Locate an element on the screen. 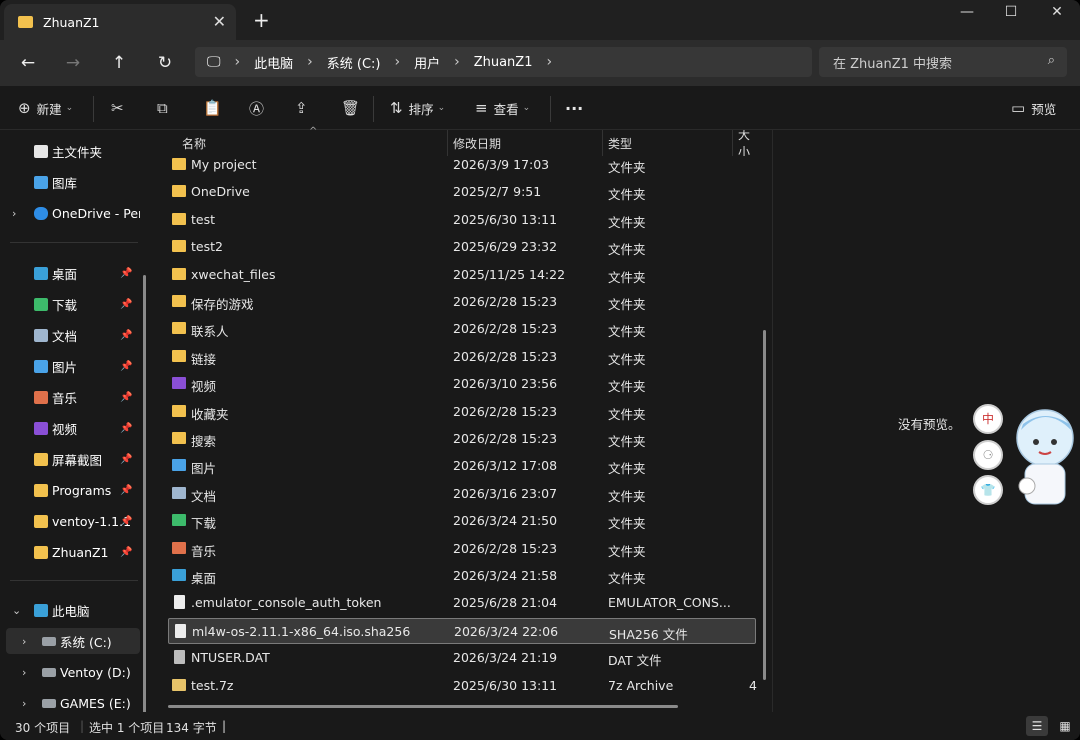  rename-button: Ⓐ is located at coordinates (259, 108).